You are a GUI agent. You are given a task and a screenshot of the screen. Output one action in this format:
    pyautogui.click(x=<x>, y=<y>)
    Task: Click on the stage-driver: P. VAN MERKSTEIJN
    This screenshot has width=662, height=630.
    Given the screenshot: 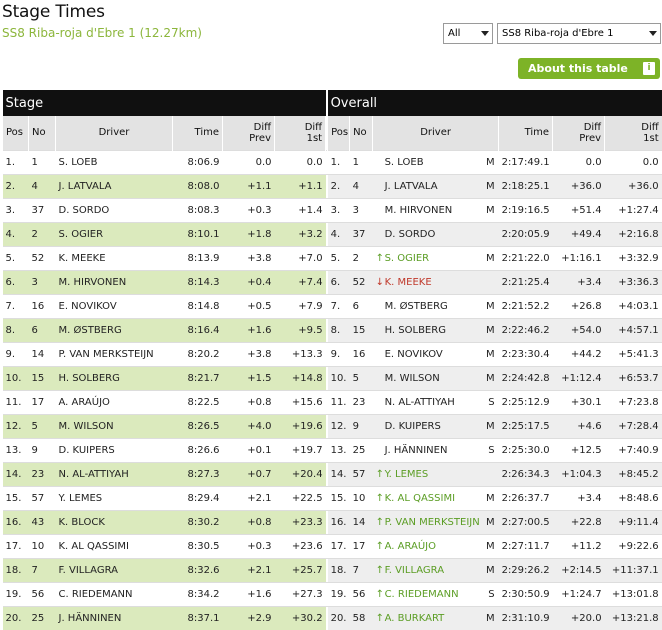 What is the action you would take?
    pyautogui.click(x=114, y=353)
    